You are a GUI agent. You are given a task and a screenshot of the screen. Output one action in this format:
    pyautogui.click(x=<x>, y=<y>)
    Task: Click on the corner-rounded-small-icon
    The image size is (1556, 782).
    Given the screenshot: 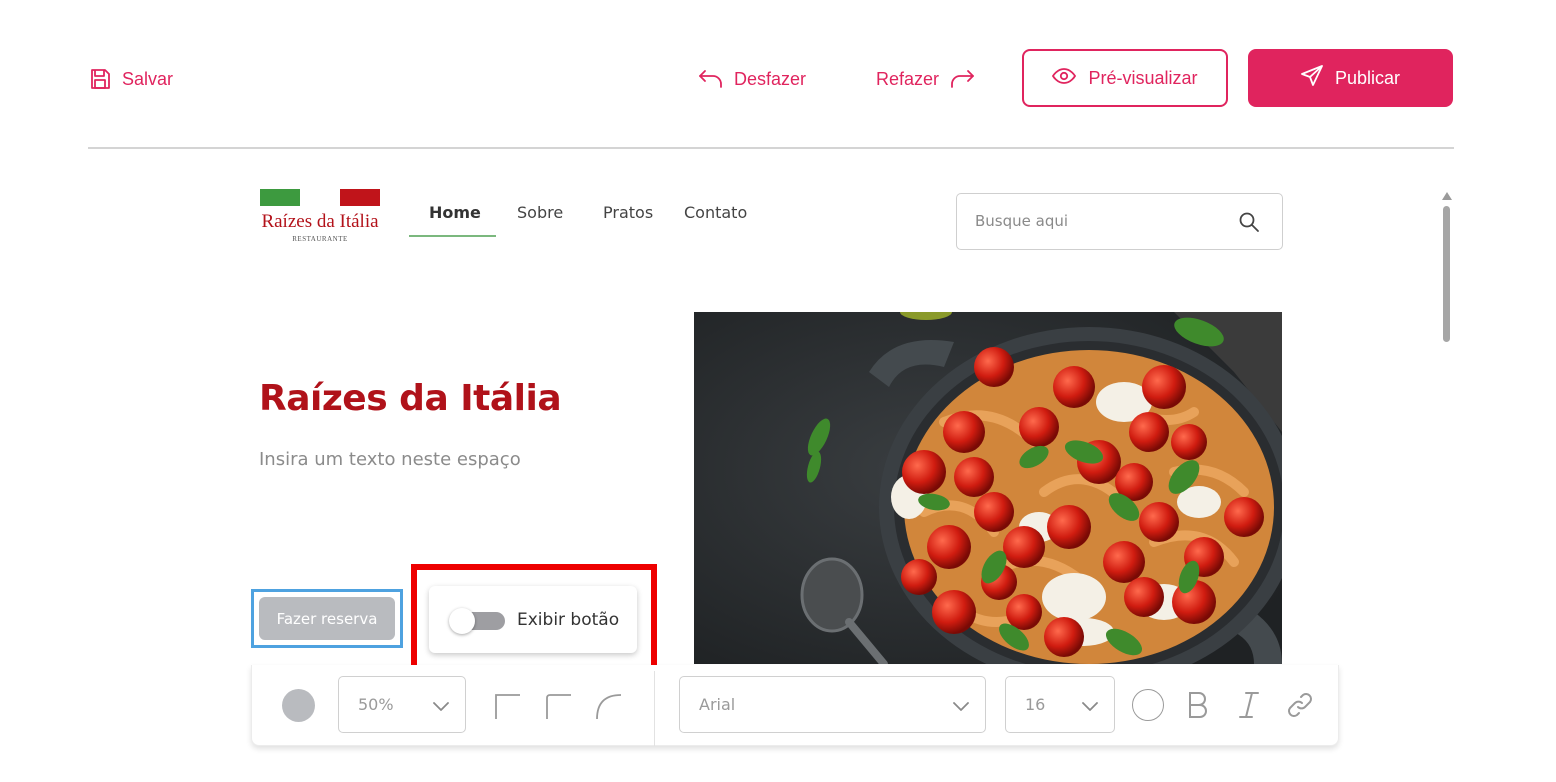 What is the action you would take?
    pyautogui.click(x=558, y=708)
    